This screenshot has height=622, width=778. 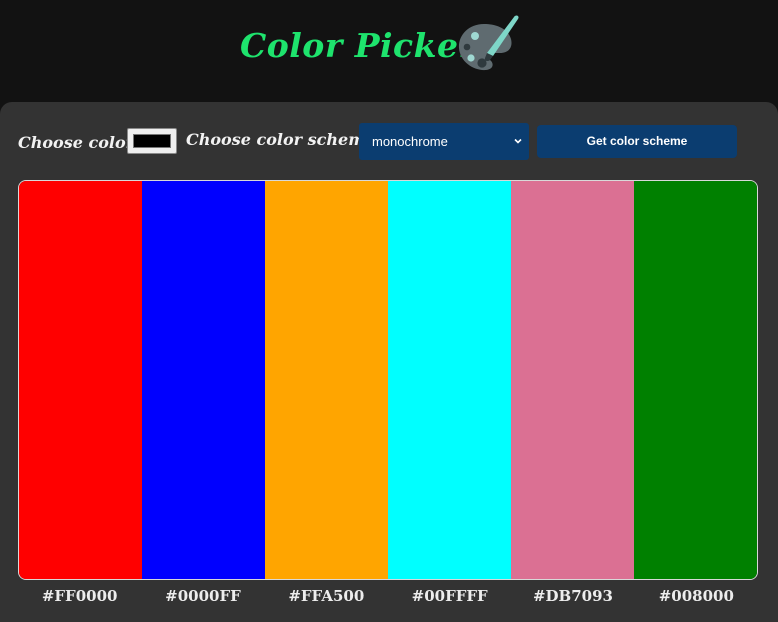 I want to click on choose-color-label: Choose color, so click(x=76, y=142).